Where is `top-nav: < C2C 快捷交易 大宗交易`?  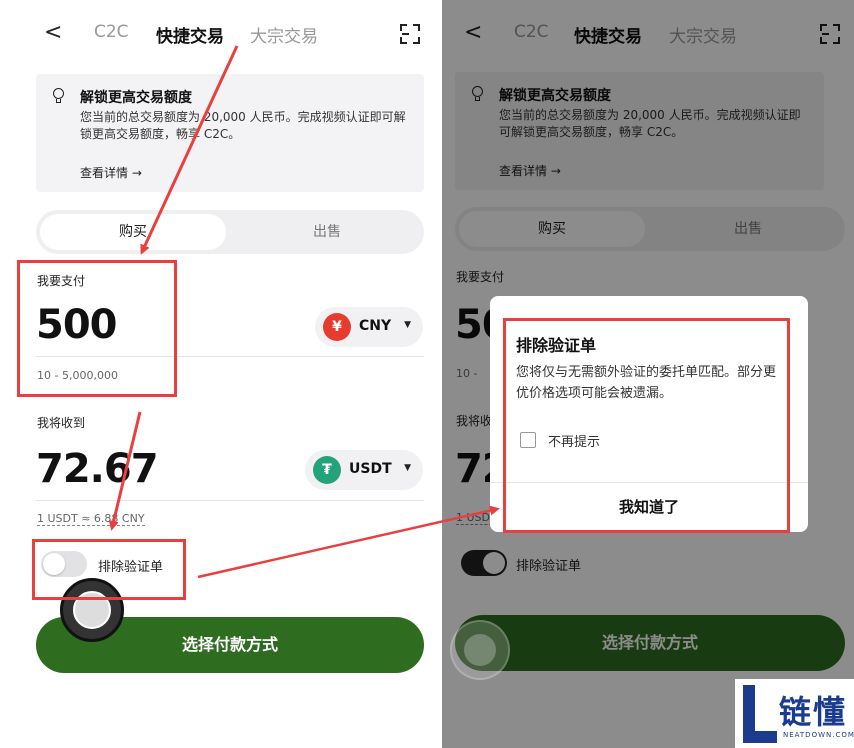
top-nav: < C2C 快捷交易 大宗交易 is located at coordinates (213, 34).